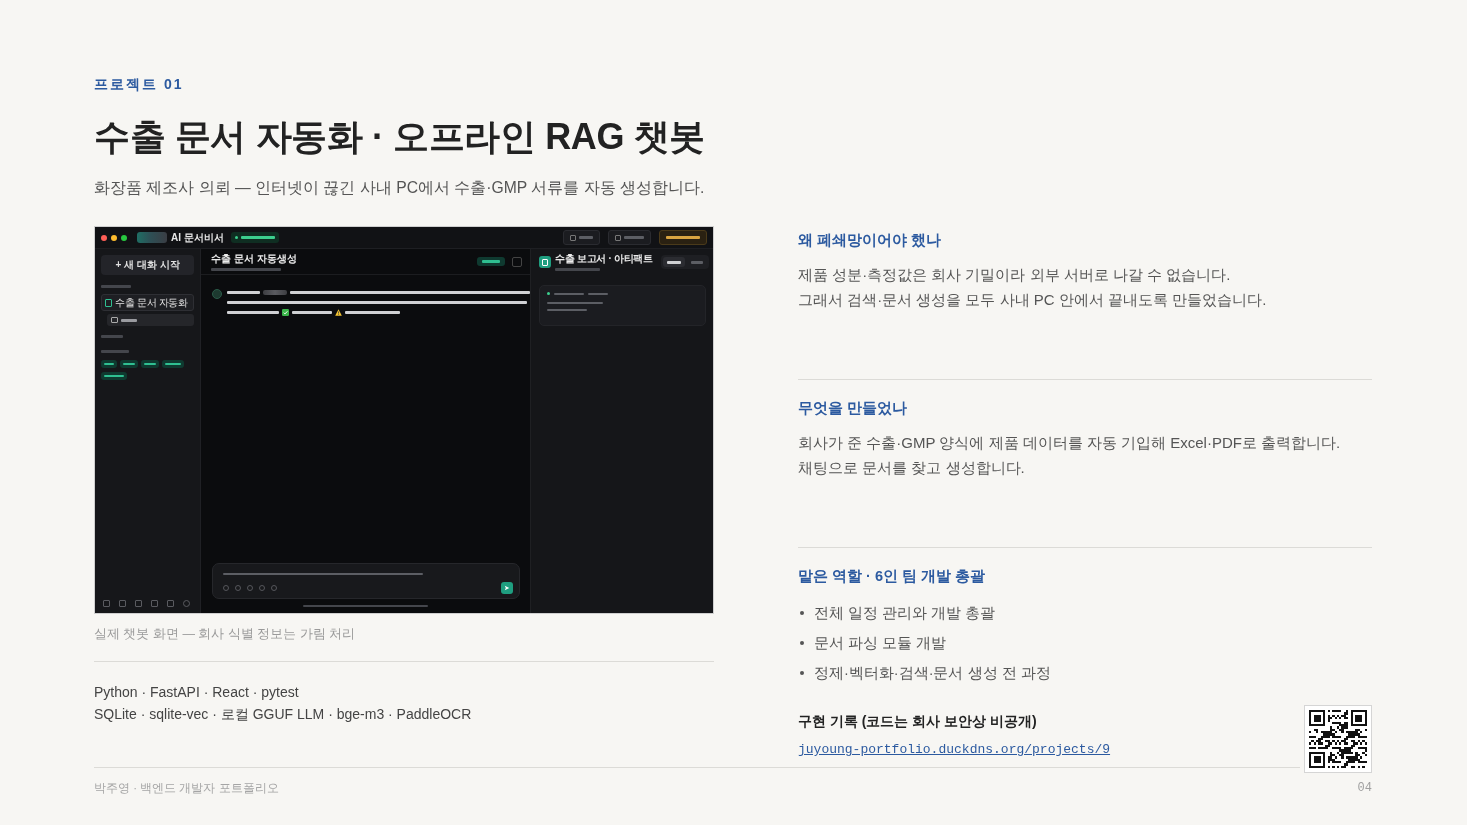  Describe the element at coordinates (1033, 300) in the screenshot. I see `paragraph-line: 그래서 검색·문서 생성을 모두 사내 PC 안에서 끝내도록 만들었습니다.` at that location.